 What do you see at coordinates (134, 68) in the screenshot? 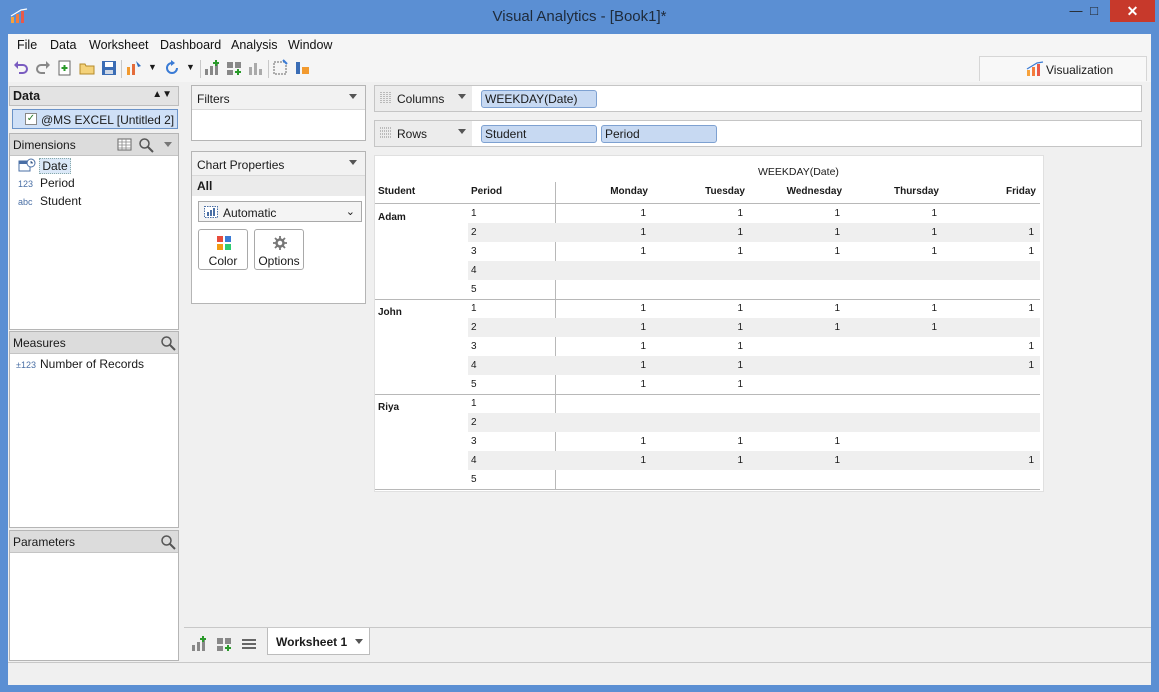
I see `data-source-icon` at bounding box center [134, 68].